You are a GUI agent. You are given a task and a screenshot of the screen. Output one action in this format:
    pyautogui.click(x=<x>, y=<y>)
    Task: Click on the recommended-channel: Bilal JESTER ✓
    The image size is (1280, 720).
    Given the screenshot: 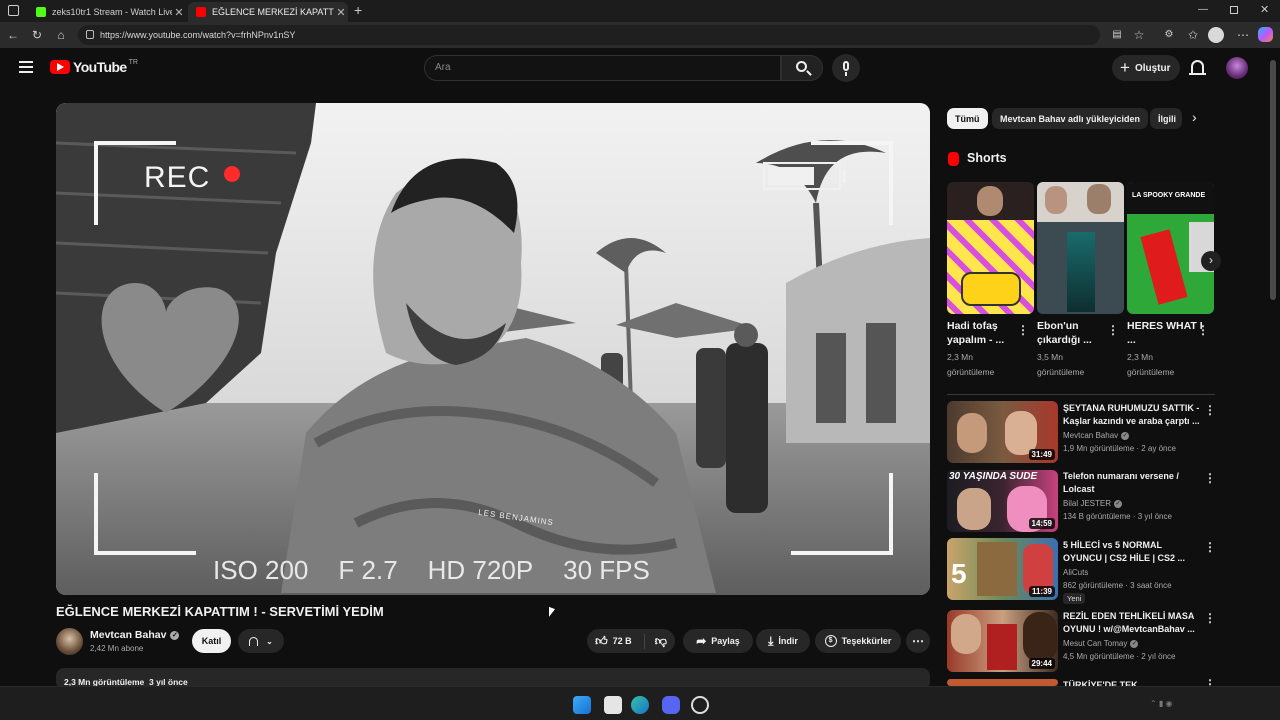 What is the action you would take?
    pyautogui.click(x=1093, y=503)
    